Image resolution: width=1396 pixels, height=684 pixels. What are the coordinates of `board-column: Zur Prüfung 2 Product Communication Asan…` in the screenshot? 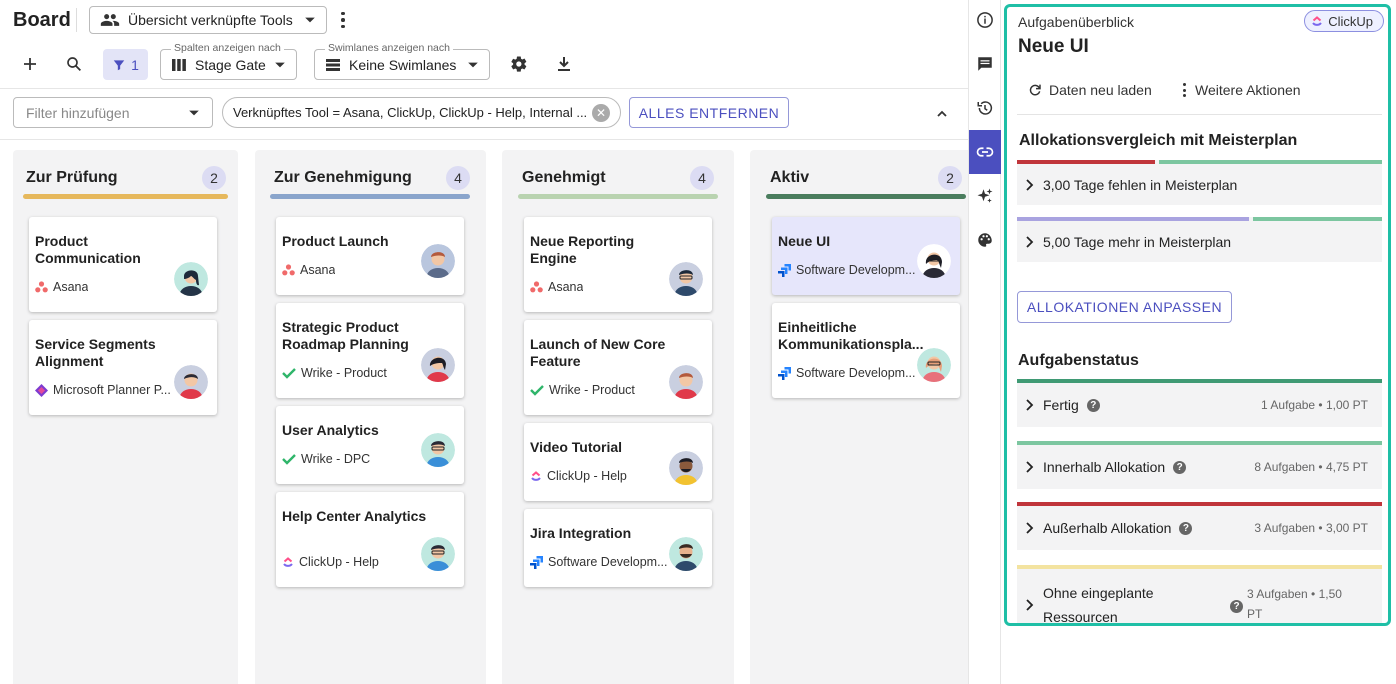 It's located at (125, 417).